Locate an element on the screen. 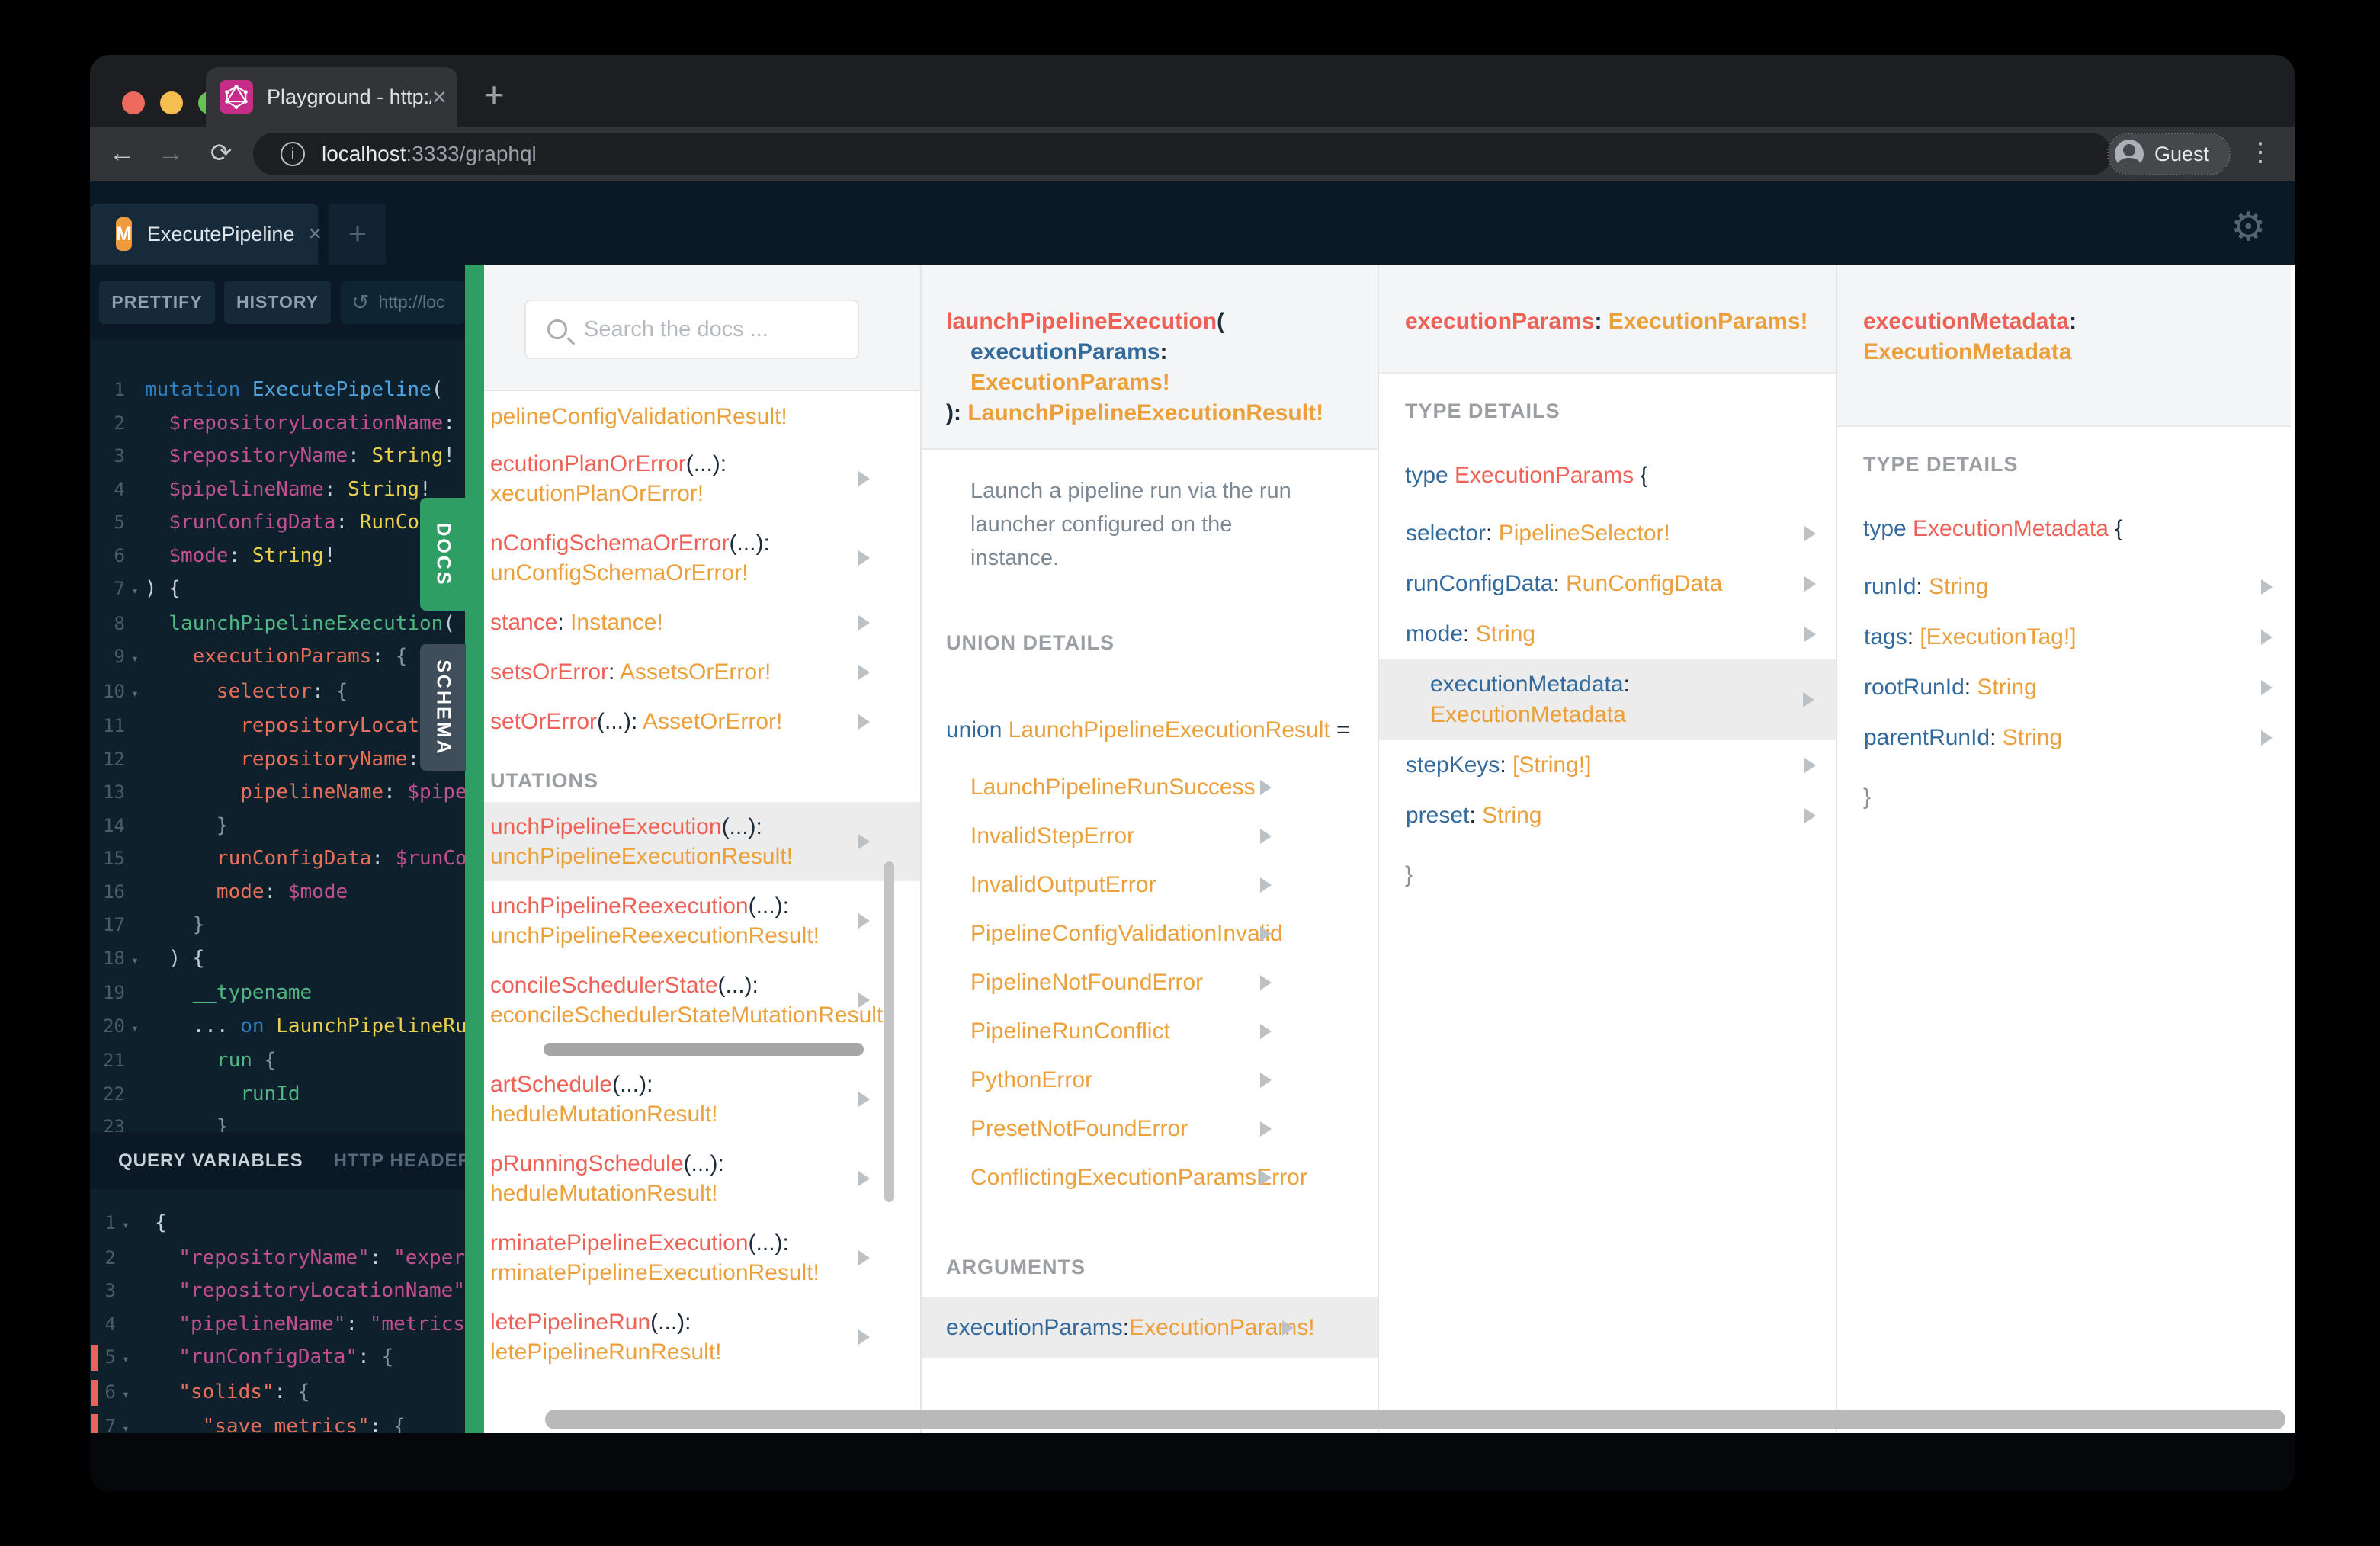 The height and width of the screenshot is (1546, 2380). union-member: LaunchPipelineRunSuccess is located at coordinates (1174, 787).